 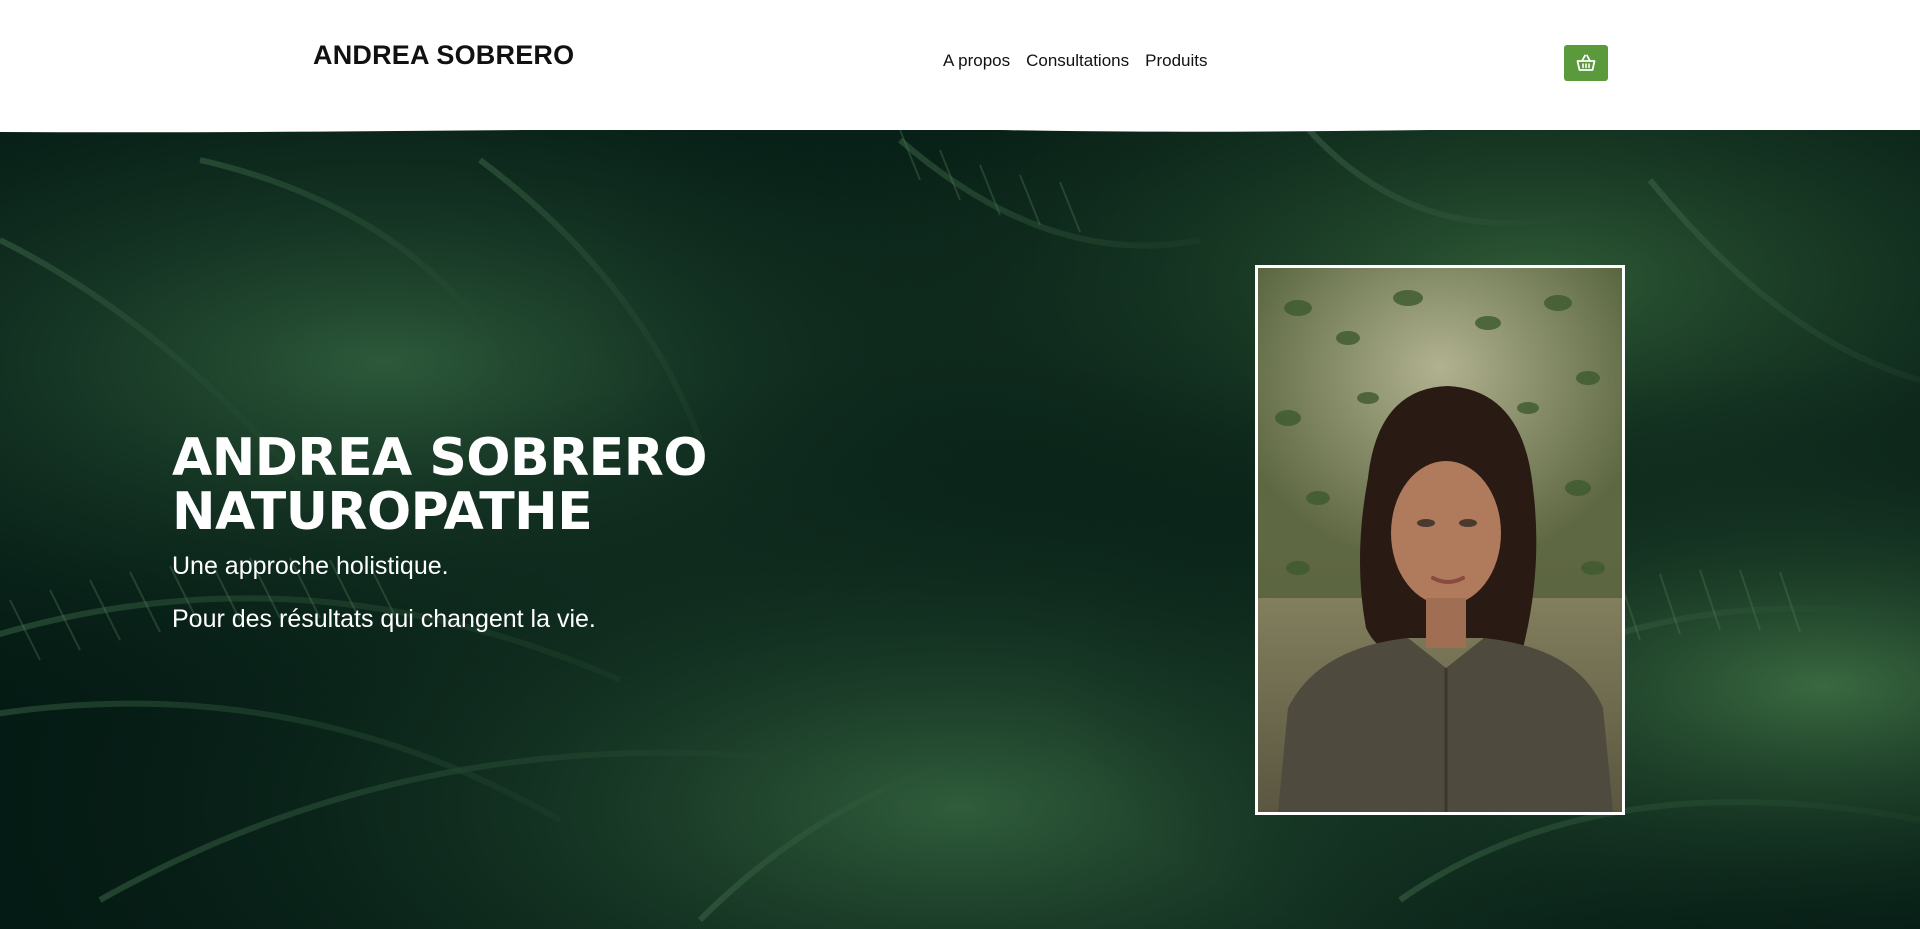 I want to click on portrait-image, so click(x=1440, y=540).